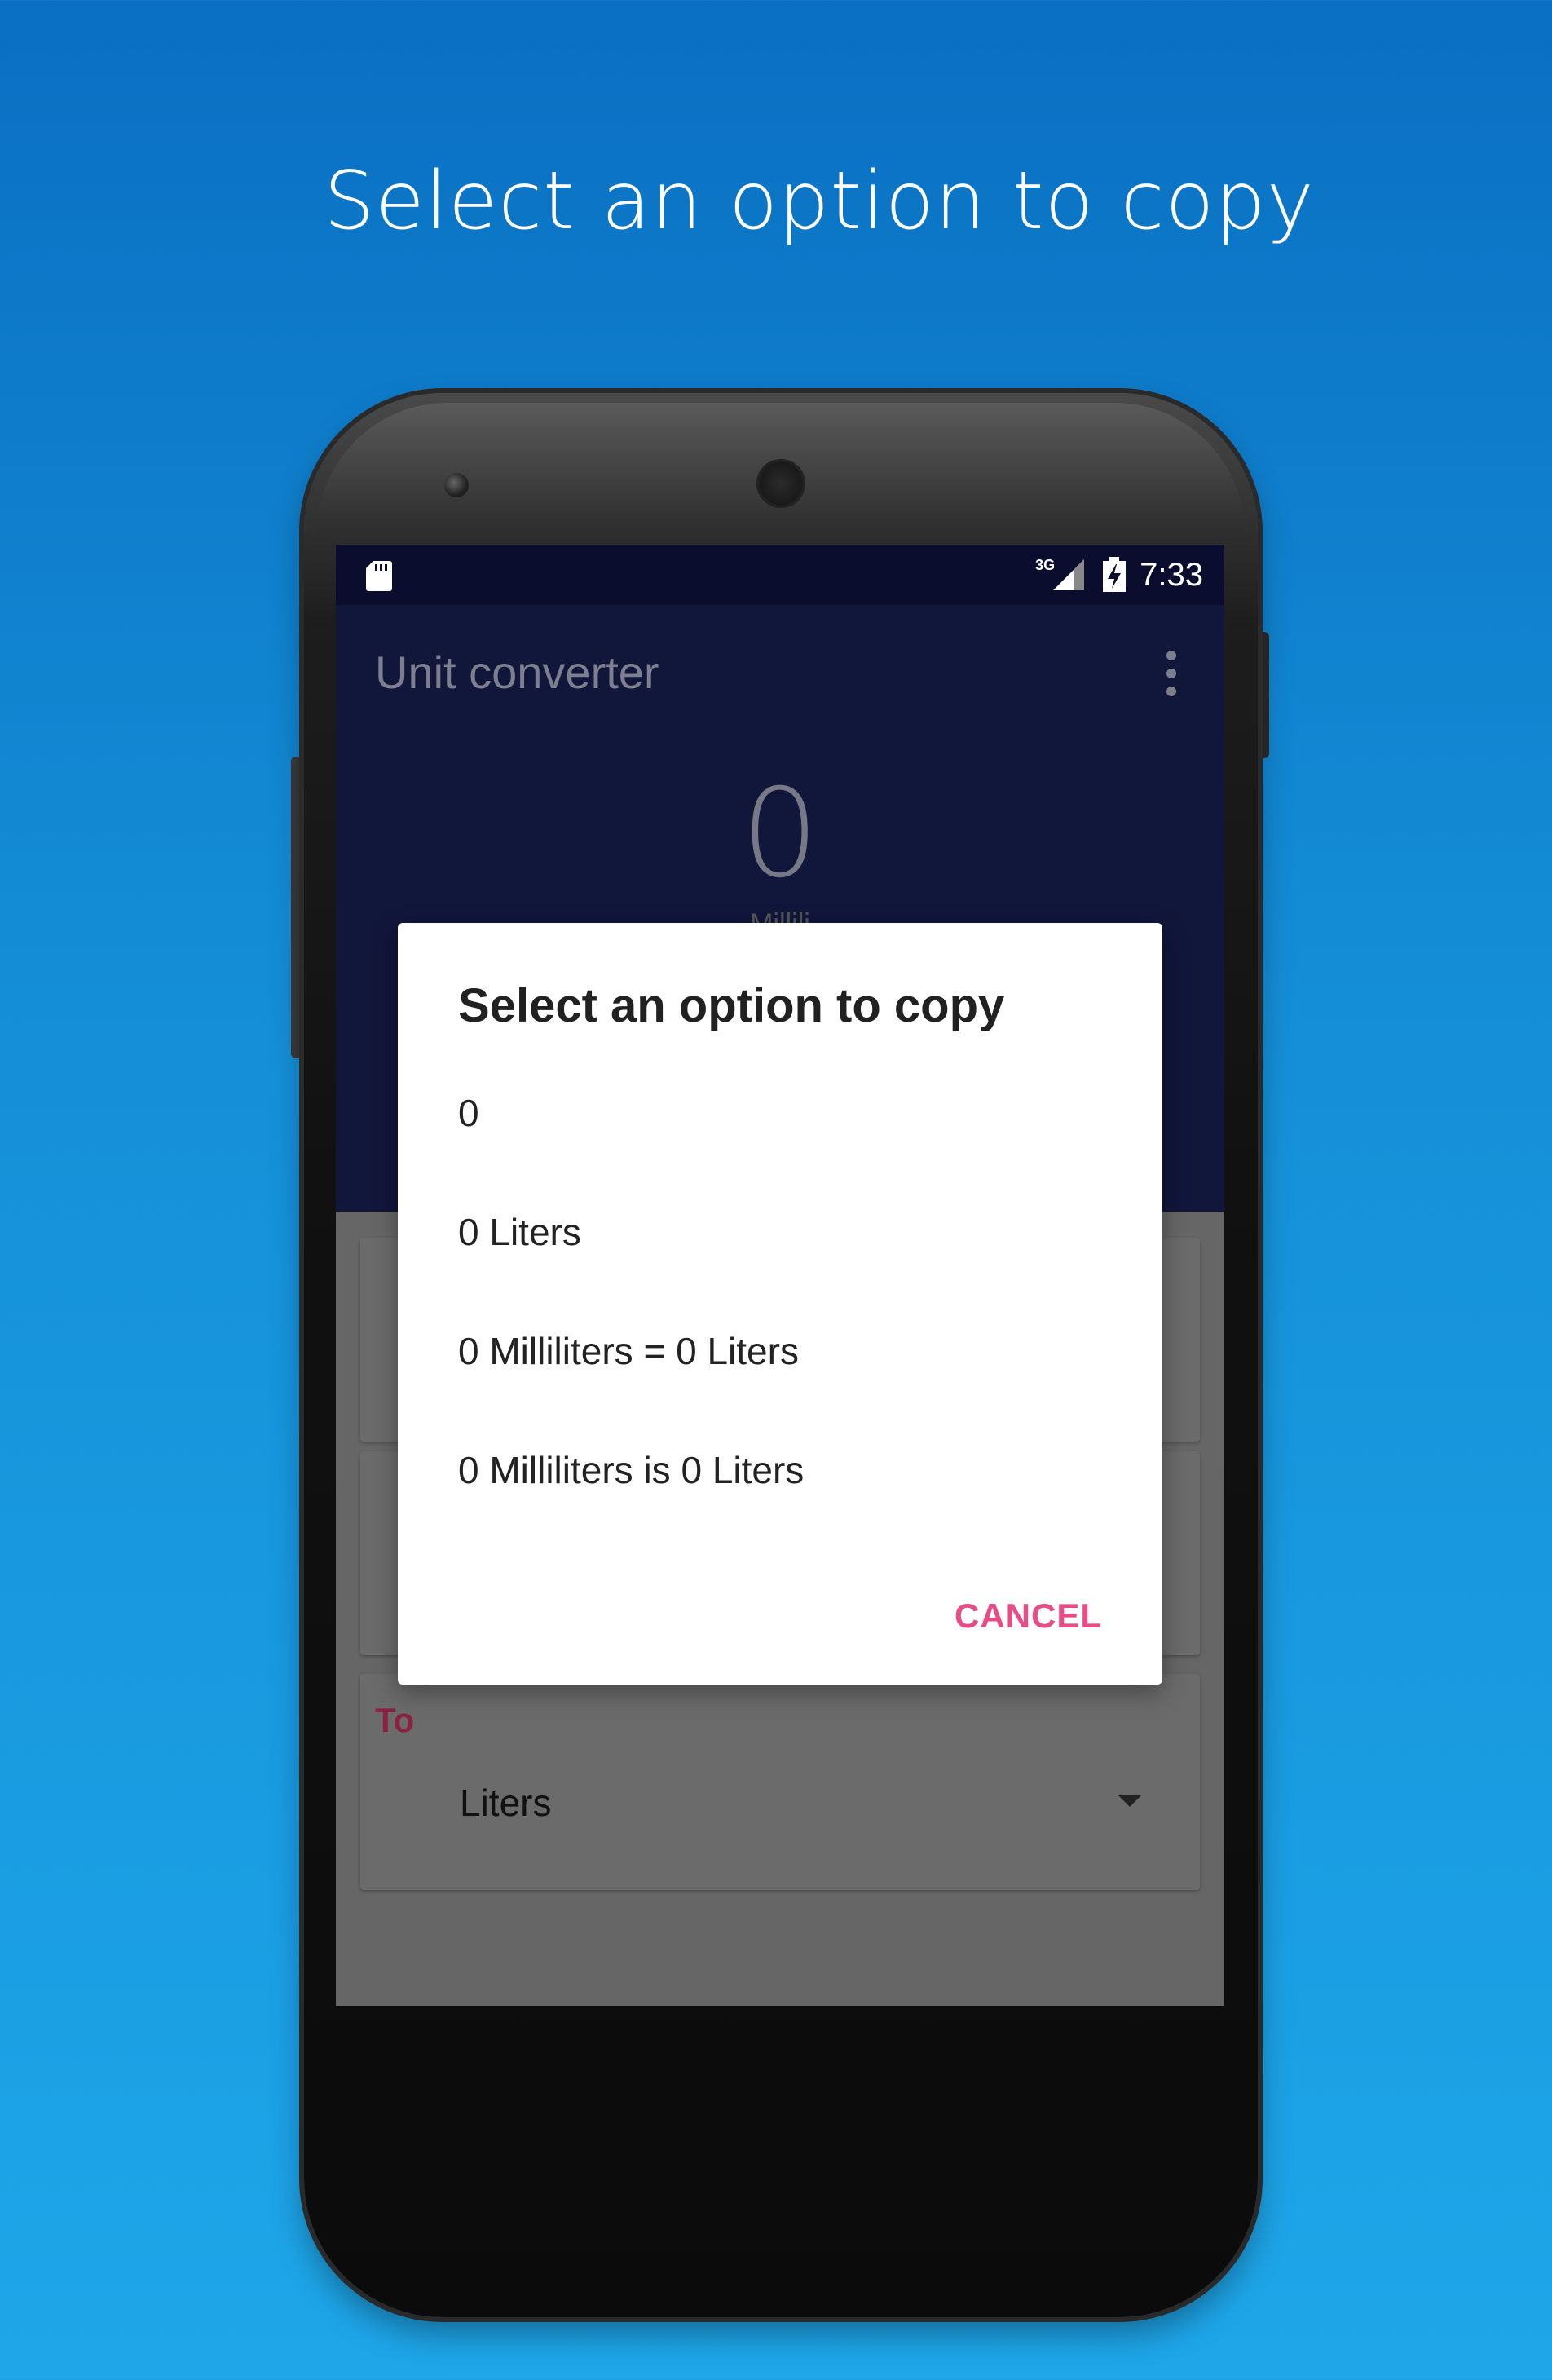 The image size is (1552, 2380). What do you see at coordinates (1263, 695) in the screenshot?
I see `phone-power-button` at bounding box center [1263, 695].